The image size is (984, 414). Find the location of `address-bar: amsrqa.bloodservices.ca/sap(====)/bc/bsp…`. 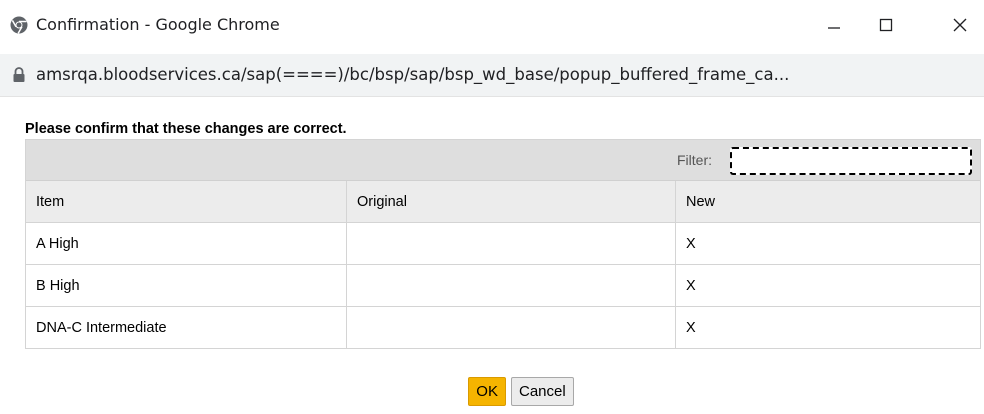

address-bar: amsrqa.bloodservices.ca/sap(====)/bc/bsp… is located at coordinates (492, 75).